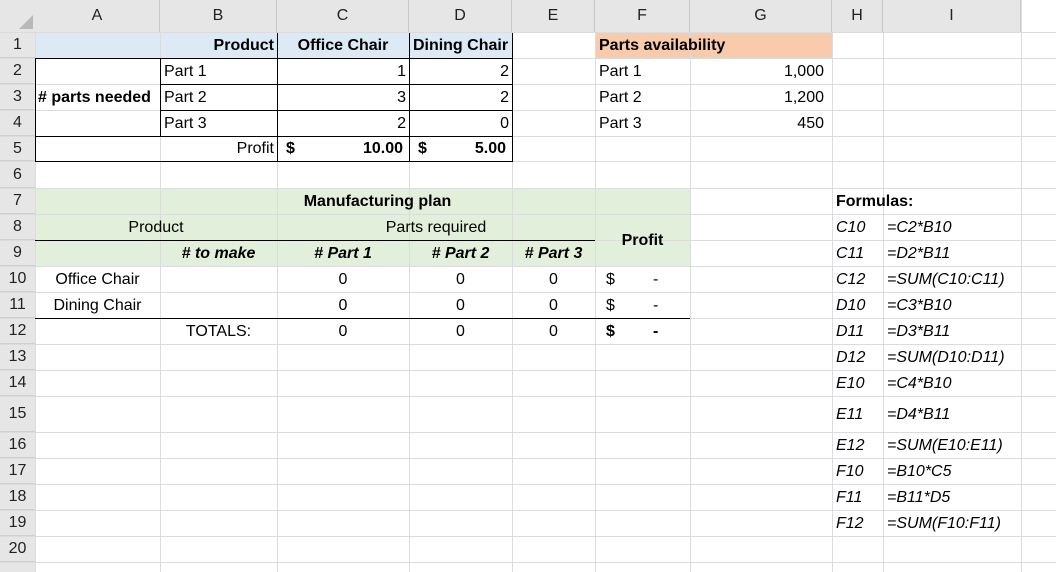  I want to click on row-header-12: 12, so click(17, 331).